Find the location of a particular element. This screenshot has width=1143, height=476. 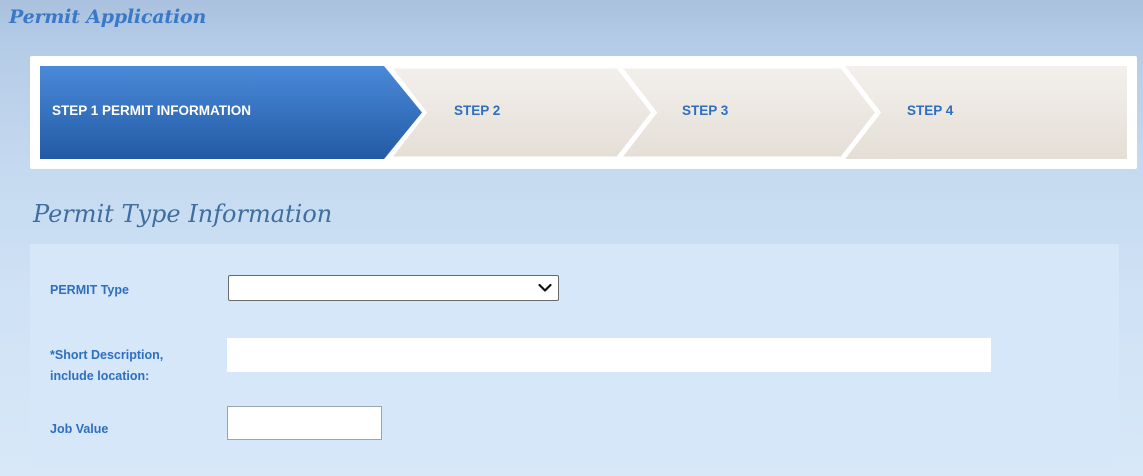

step-2-label: STEP 2 is located at coordinates (477, 110).